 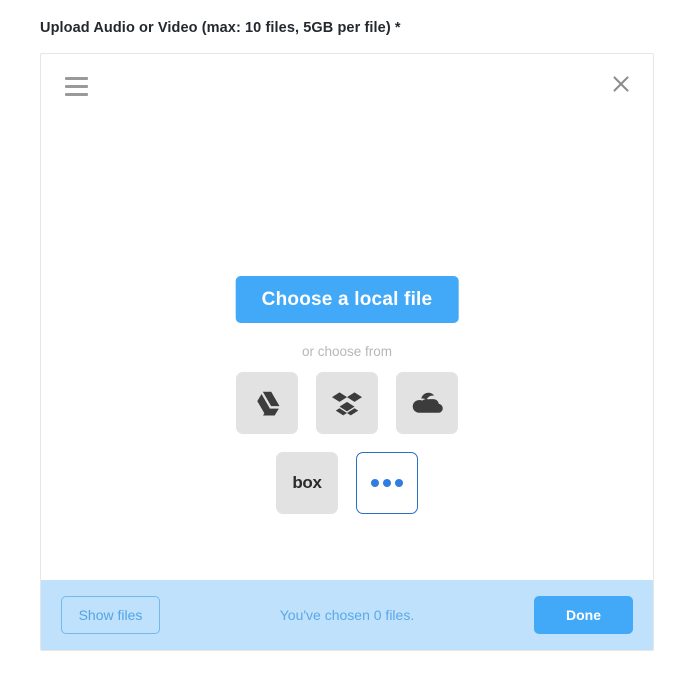 I want to click on picker-footer: Show files You've chosen 0 files. Done, so click(x=347, y=615).